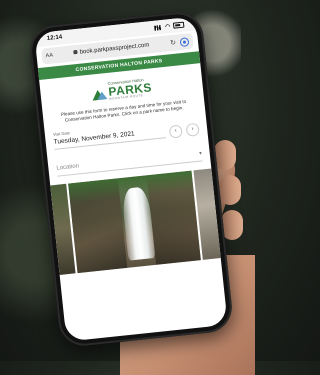  Describe the element at coordinates (184, 41) in the screenshot. I see `compass-icon` at that location.